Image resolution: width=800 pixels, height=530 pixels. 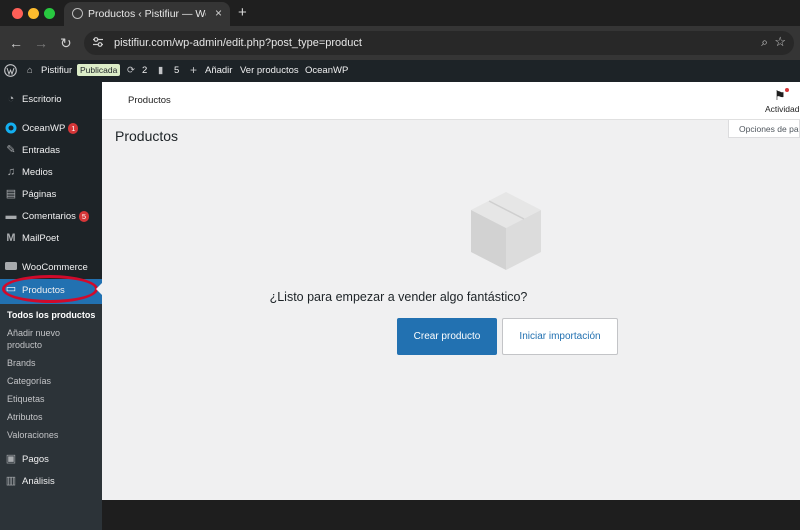 I want to click on sidebar-item-label: Análisis, so click(x=38, y=481).